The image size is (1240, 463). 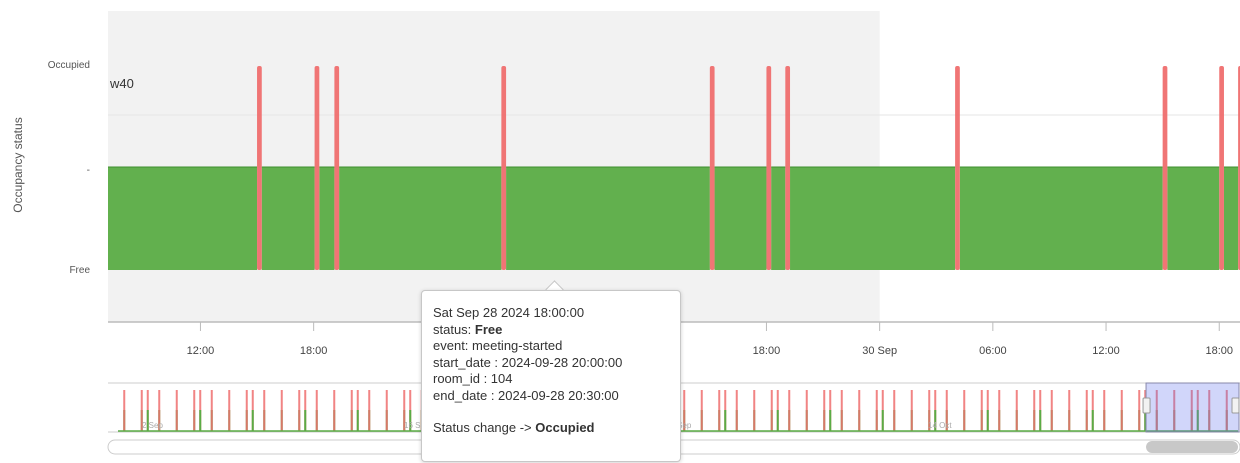 What do you see at coordinates (710, 339) in the screenshot?
I see `x-axis-ticks: 12:0018:00218:0030 Sep06:0012:0018:00` at bounding box center [710, 339].